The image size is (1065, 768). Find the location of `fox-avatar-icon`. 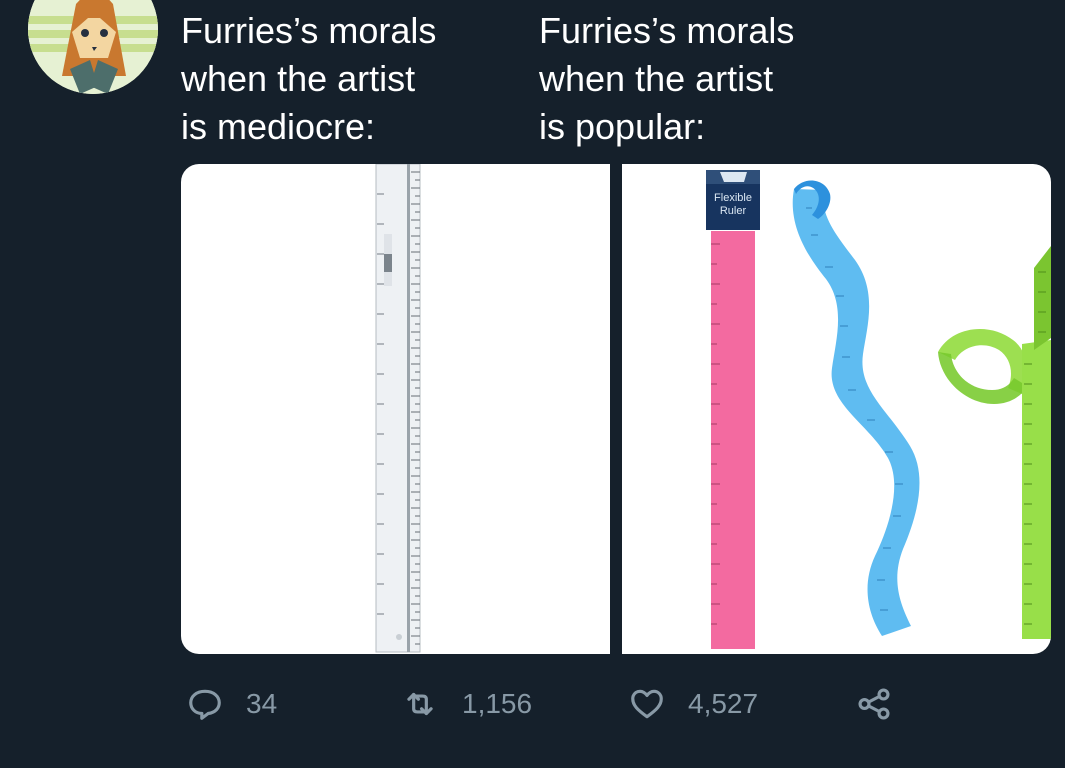

fox-avatar-icon is located at coordinates (93, 47).